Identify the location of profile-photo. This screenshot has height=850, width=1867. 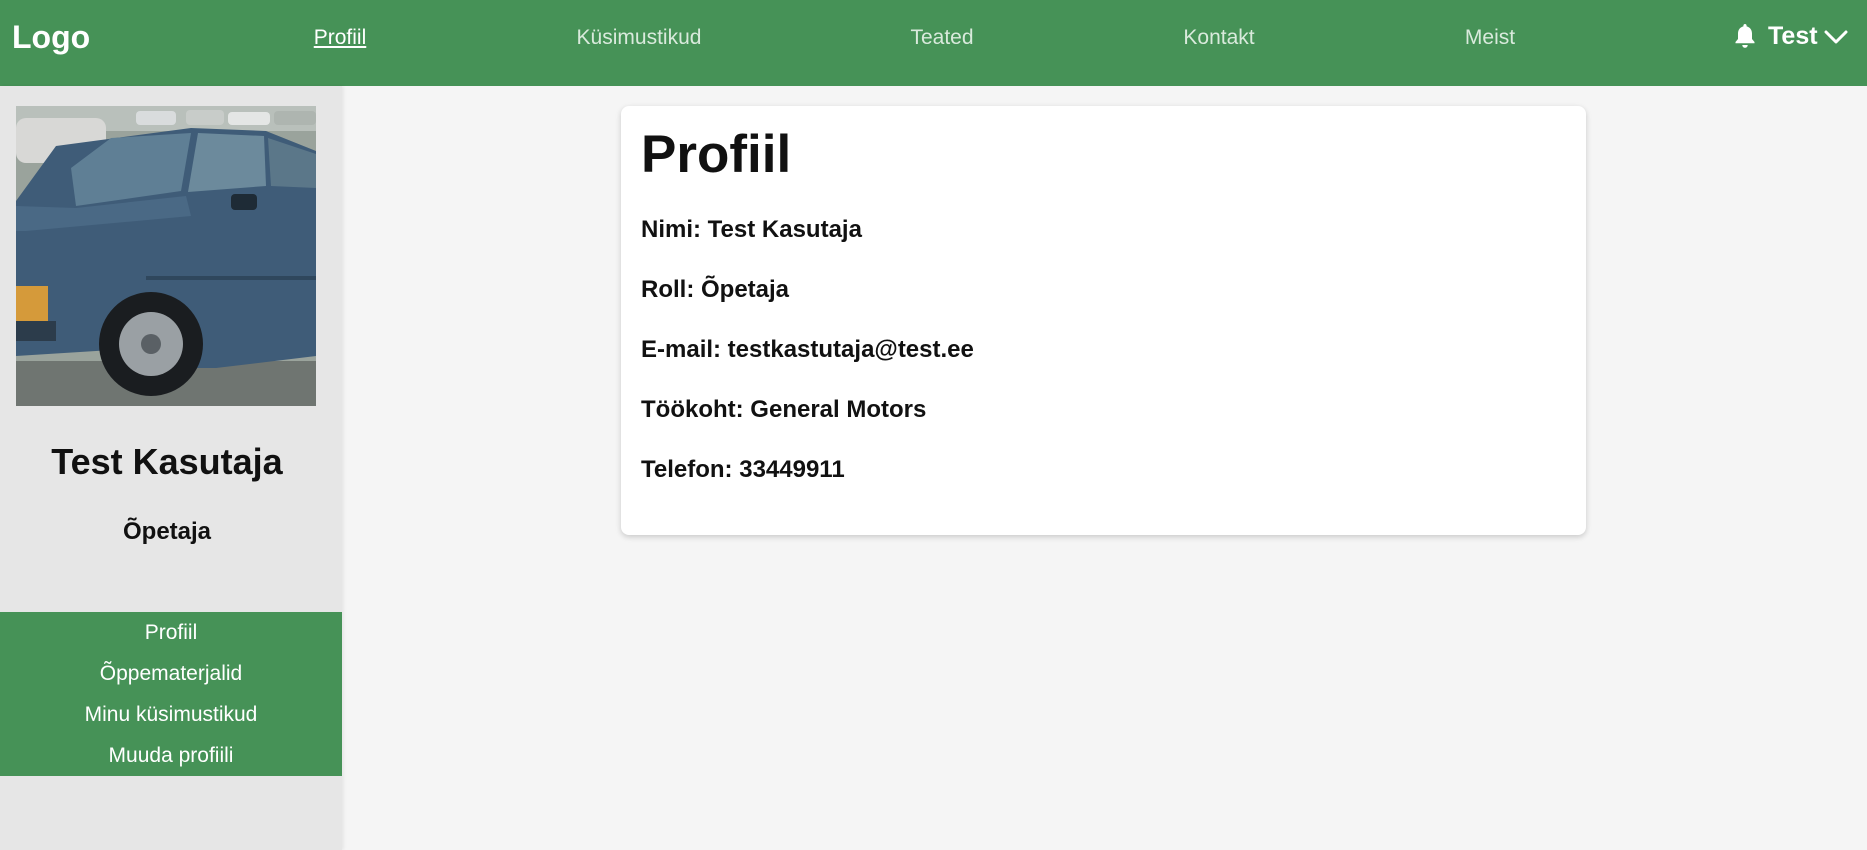
(166, 256).